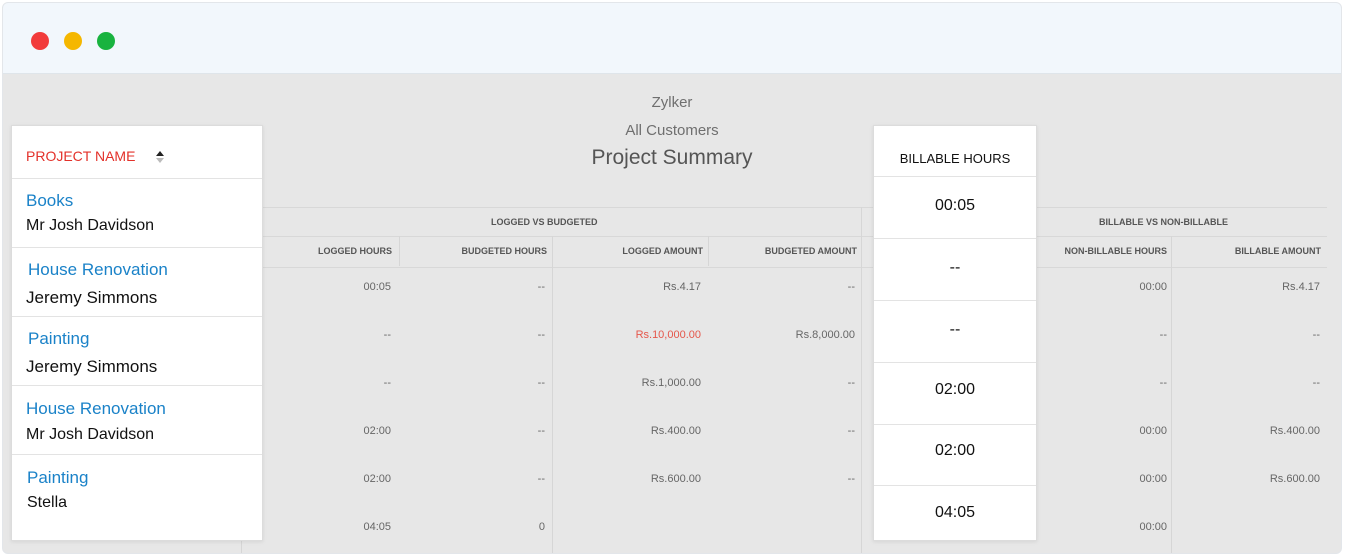  What do you see at coordinates (377, 287) in the screenshot?
I see `cell-logged-hours: 00:05` at bounding box center [377, 287].